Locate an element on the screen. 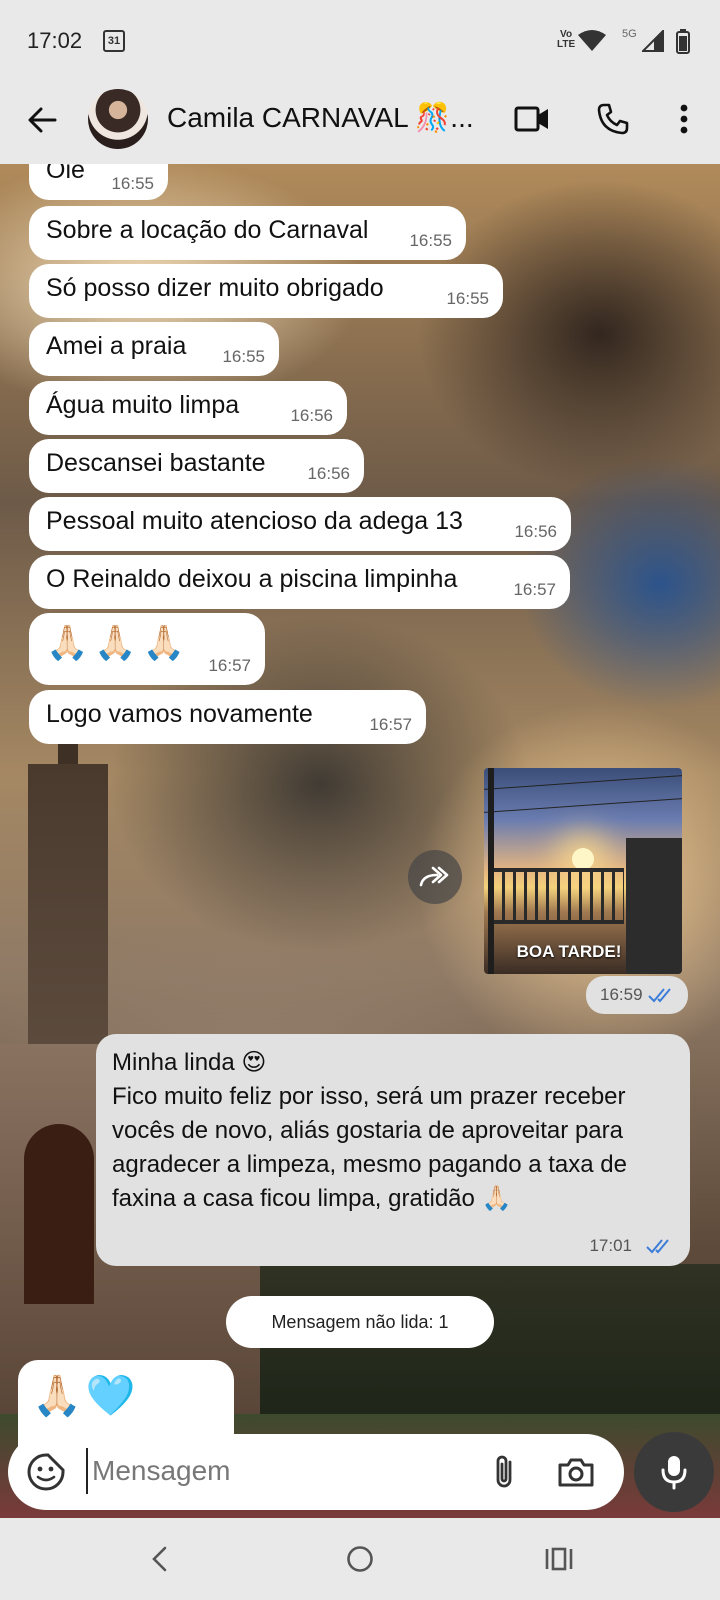 This screenshot has width=720, height=1600. wifi-icon is located at coordinates (592, 40).